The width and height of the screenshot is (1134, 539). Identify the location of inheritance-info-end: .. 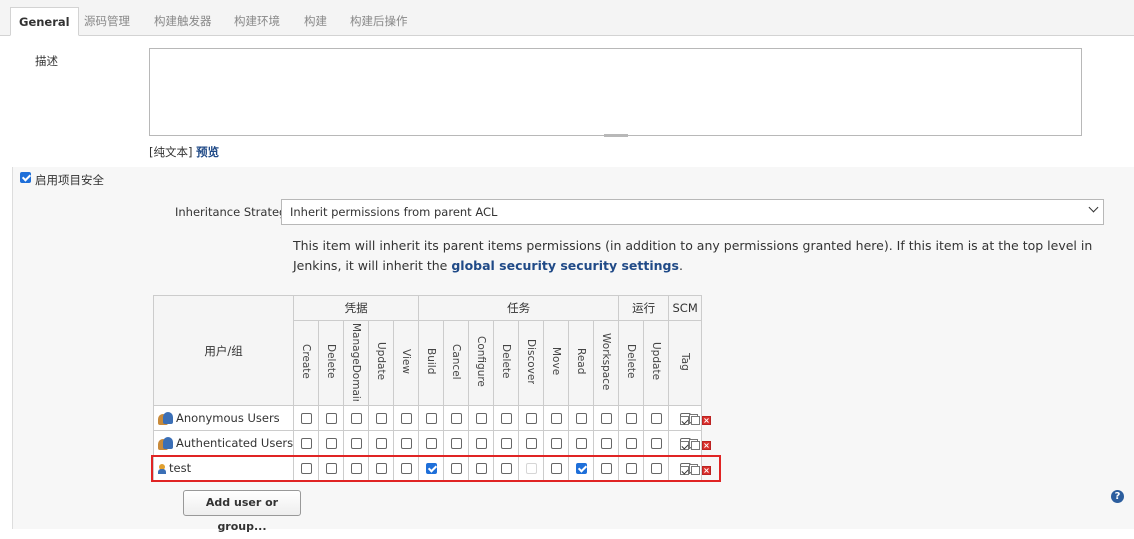
(680, 265).